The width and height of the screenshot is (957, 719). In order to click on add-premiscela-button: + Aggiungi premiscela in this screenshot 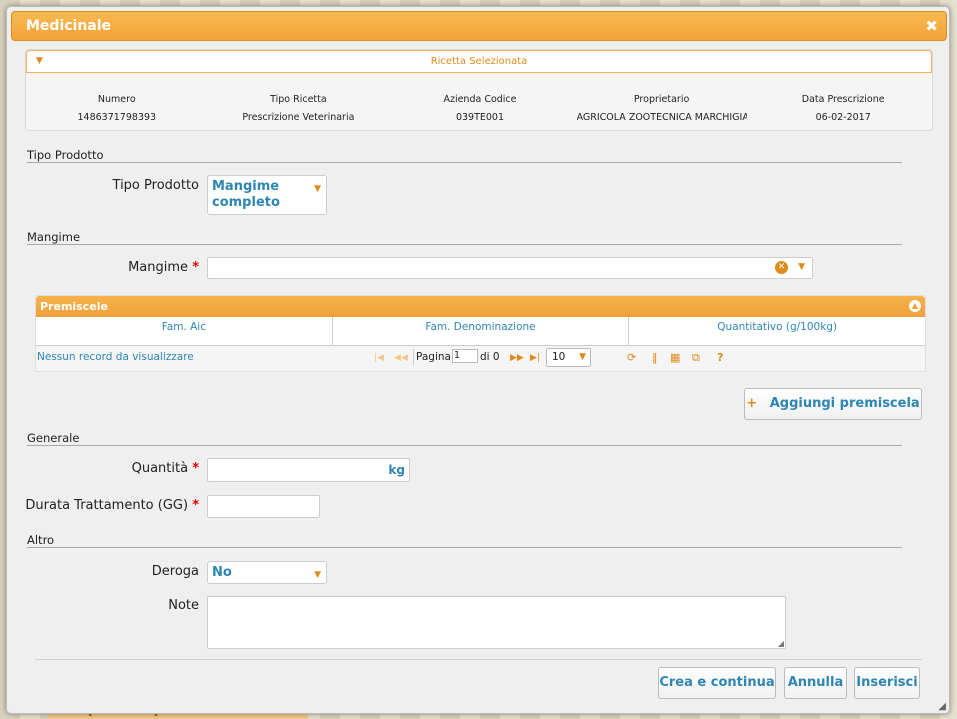, I will do `click(833, 404)`.